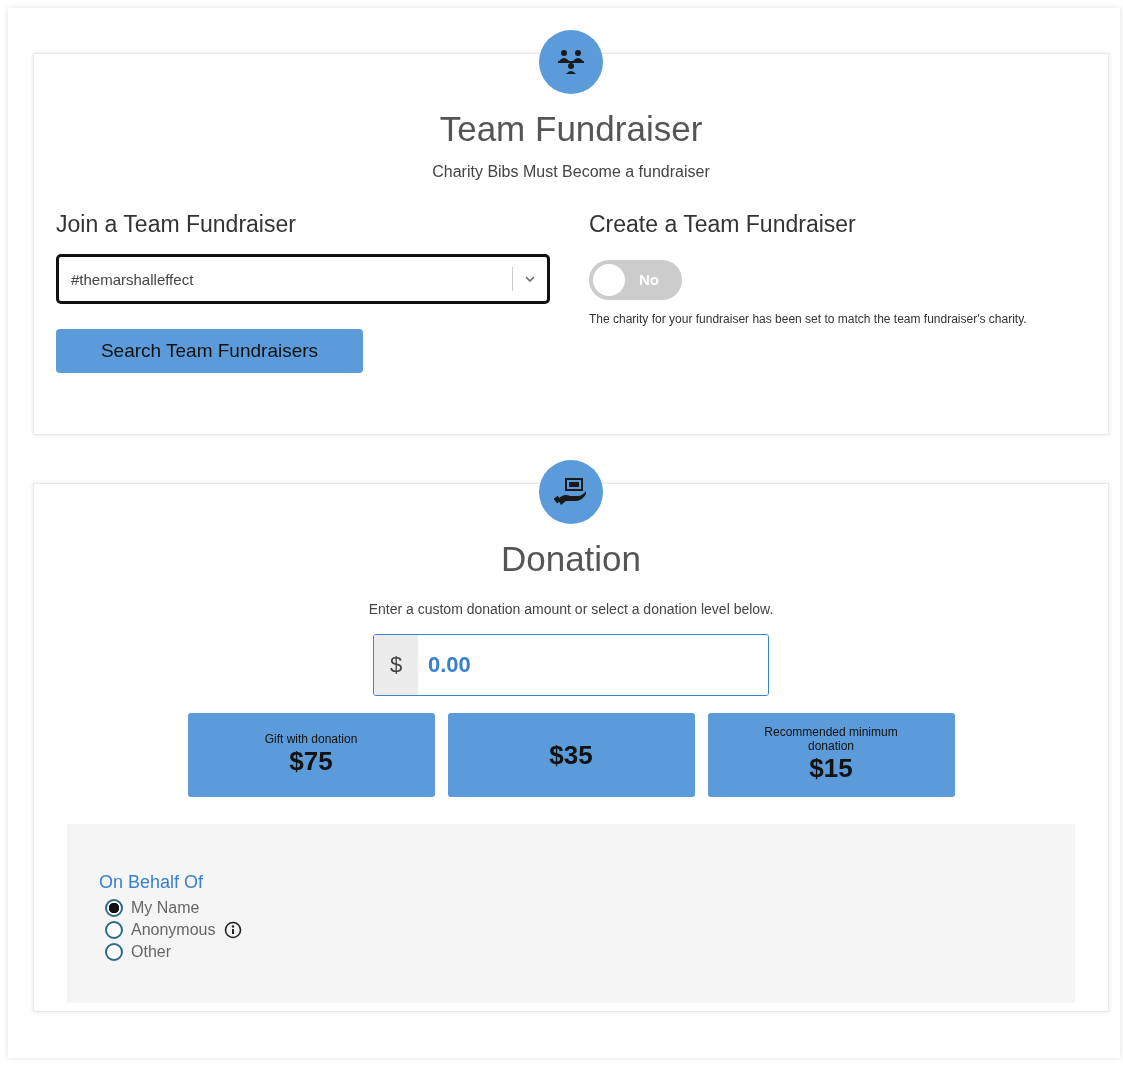 Image resolution: width=1123 pixels, height=1078 pixels. I want to click on charity-note: The charity for your fundraiser has been set to match the team fundraiser's charity., so click(808, 320).